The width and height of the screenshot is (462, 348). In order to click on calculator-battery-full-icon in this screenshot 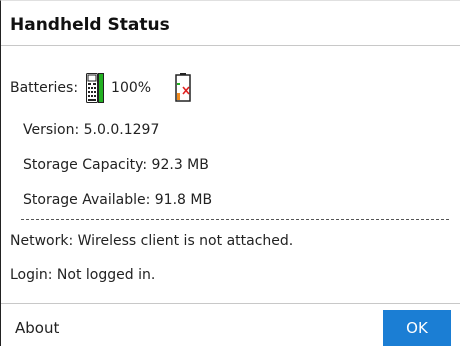, I will do `click(95, 88)`.